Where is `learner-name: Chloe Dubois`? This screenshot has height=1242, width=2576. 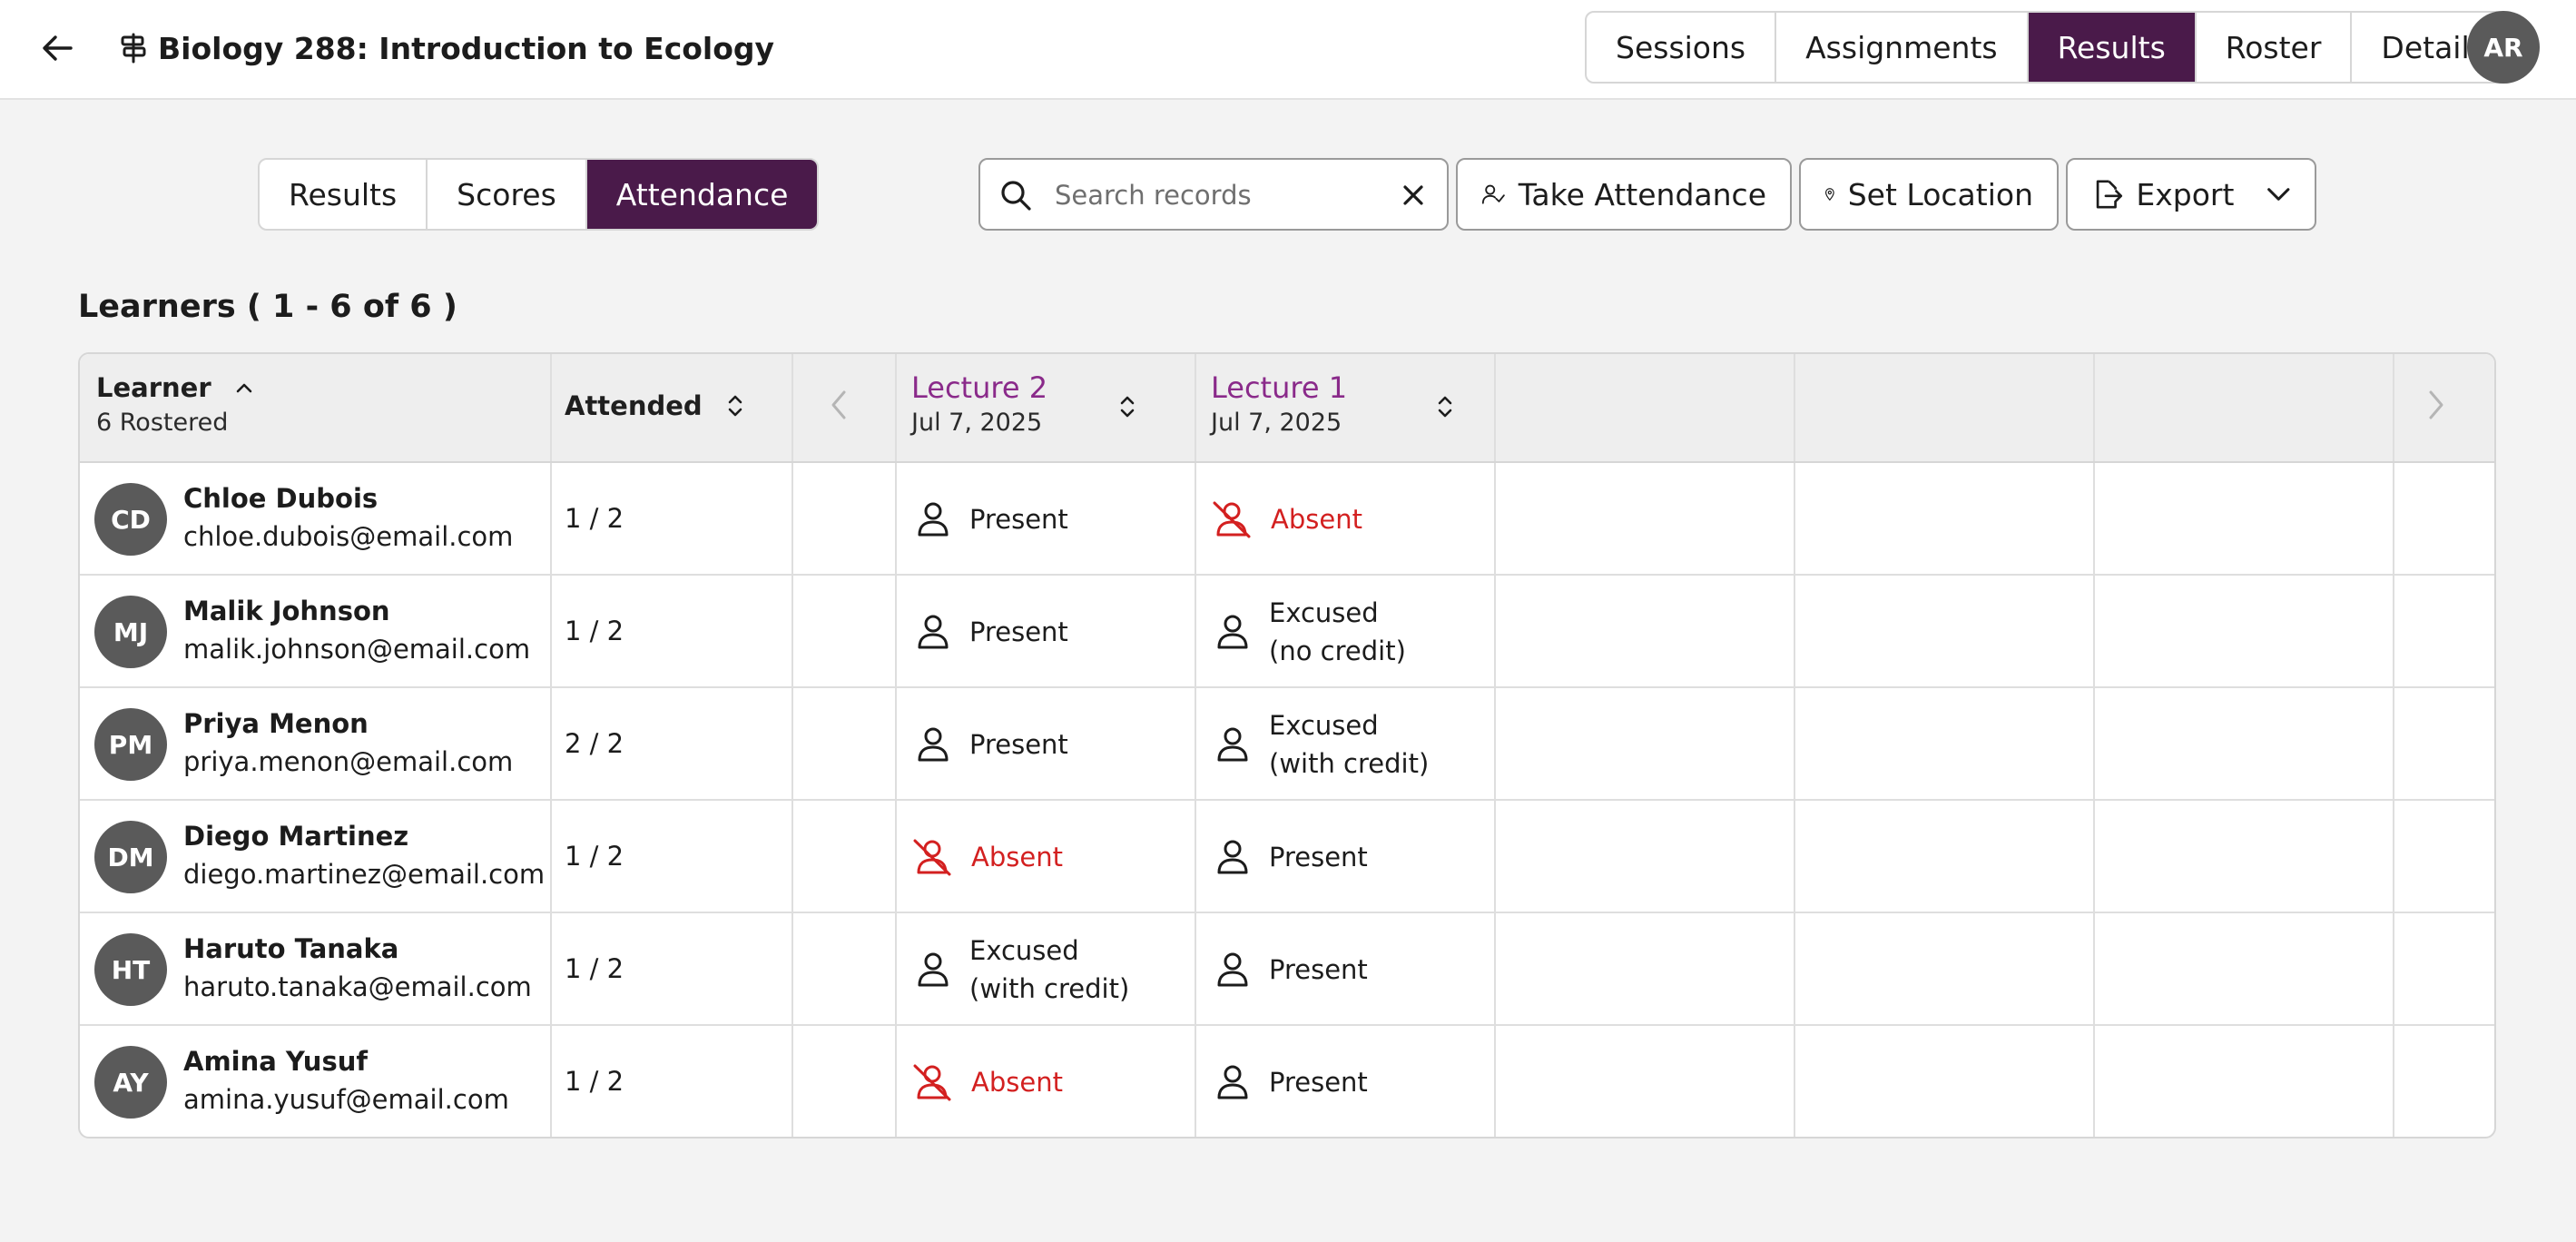 learner-name: Chloe Dubois is located at coordinates (280, 499).